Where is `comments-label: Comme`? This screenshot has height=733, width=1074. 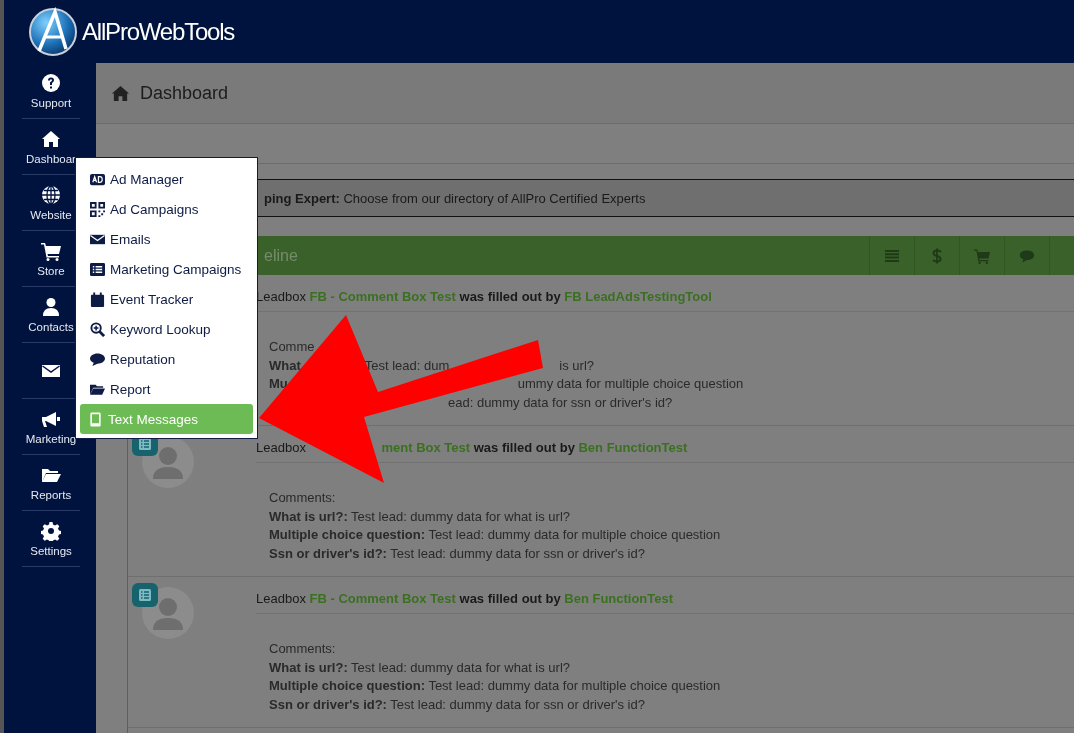 comments-label: Comme is located at coordinates (292, 347).